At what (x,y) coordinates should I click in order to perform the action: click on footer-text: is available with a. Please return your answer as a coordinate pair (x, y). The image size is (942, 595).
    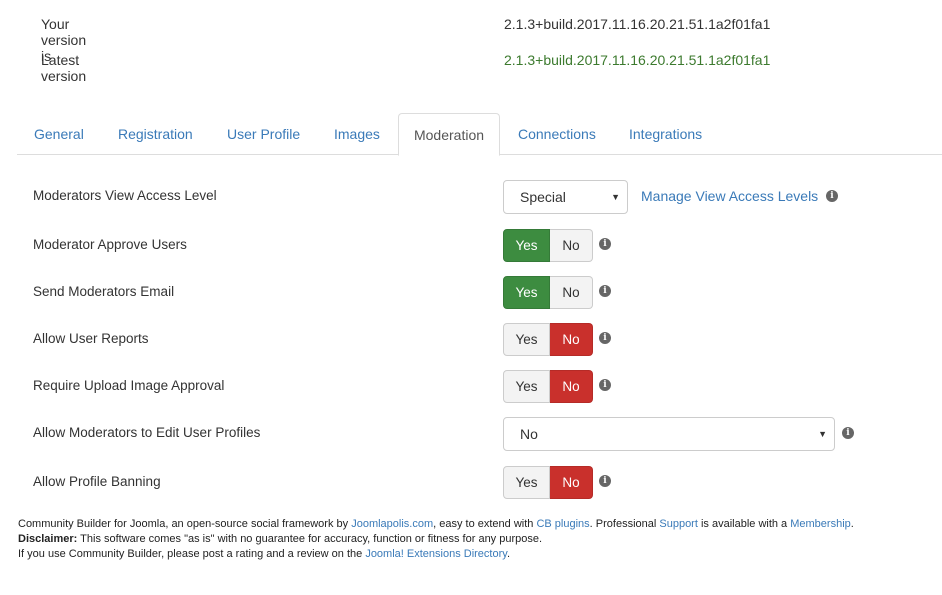
    Looking at the image, I should click on (744, 524).